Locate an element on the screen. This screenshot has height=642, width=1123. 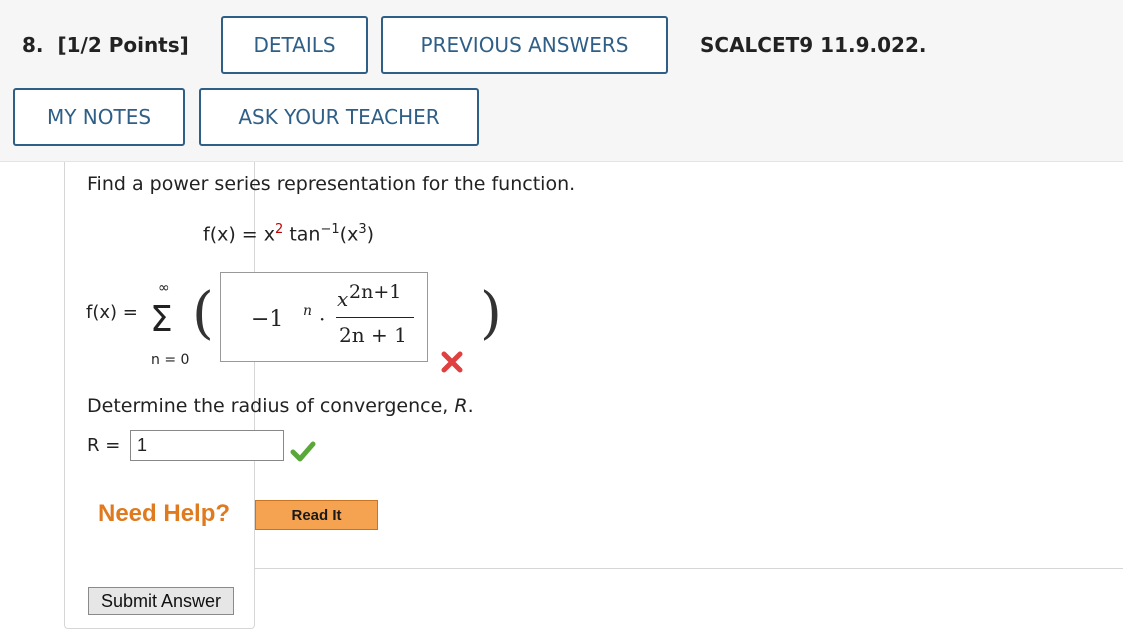
answer-exponent: n is located at coordinates (308, 311).